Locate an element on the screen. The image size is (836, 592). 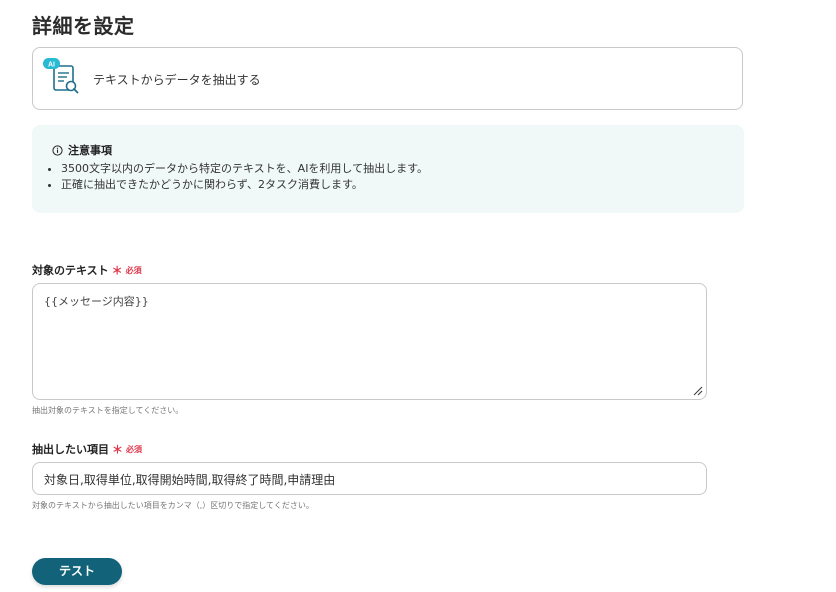
extract-items-label: 抽出したい項目 ＊ 必須 is located at coordinates (87, 449).